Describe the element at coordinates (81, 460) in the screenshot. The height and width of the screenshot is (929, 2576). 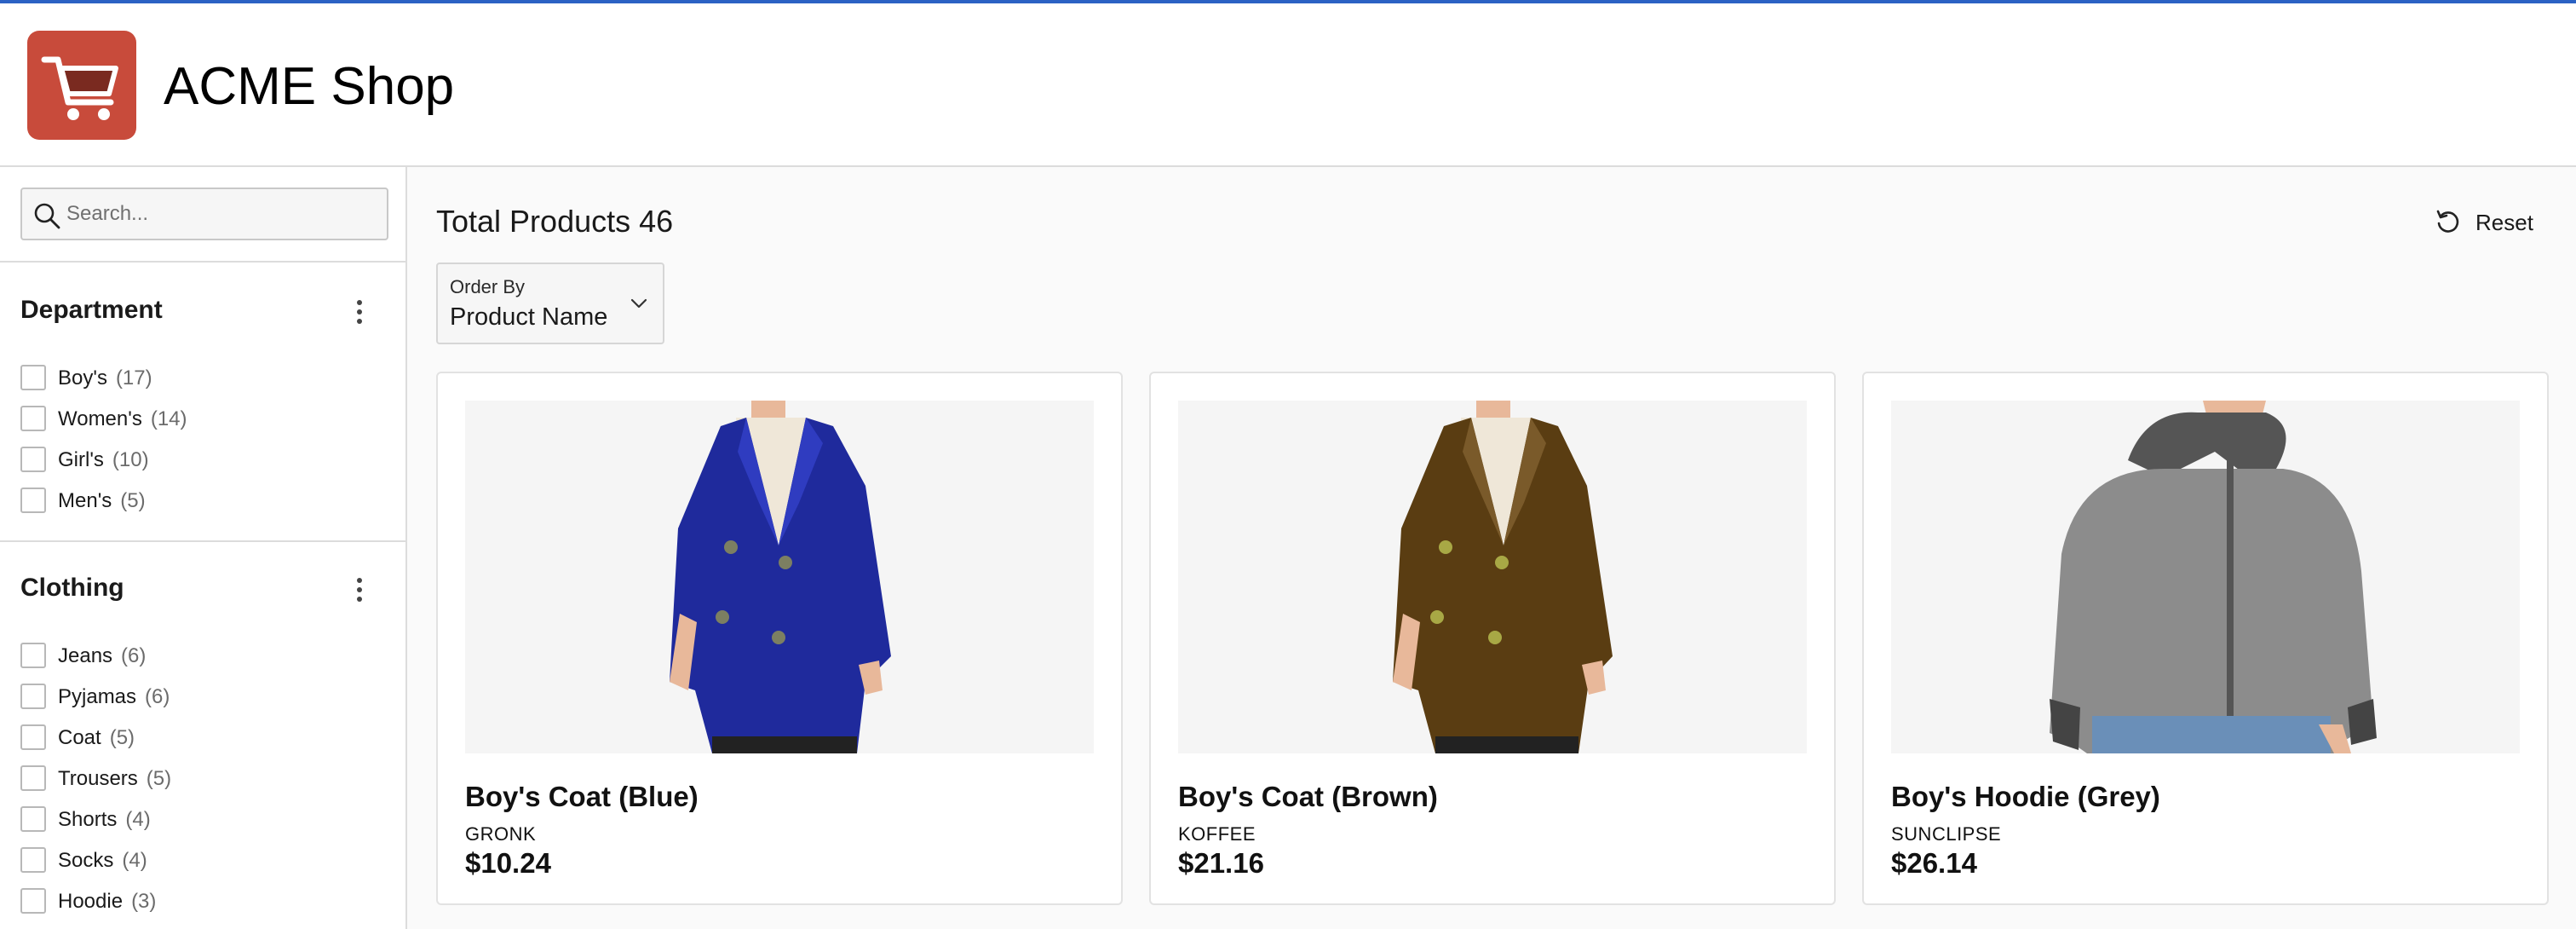
I see `facet-option-label: Girl's` at that location.